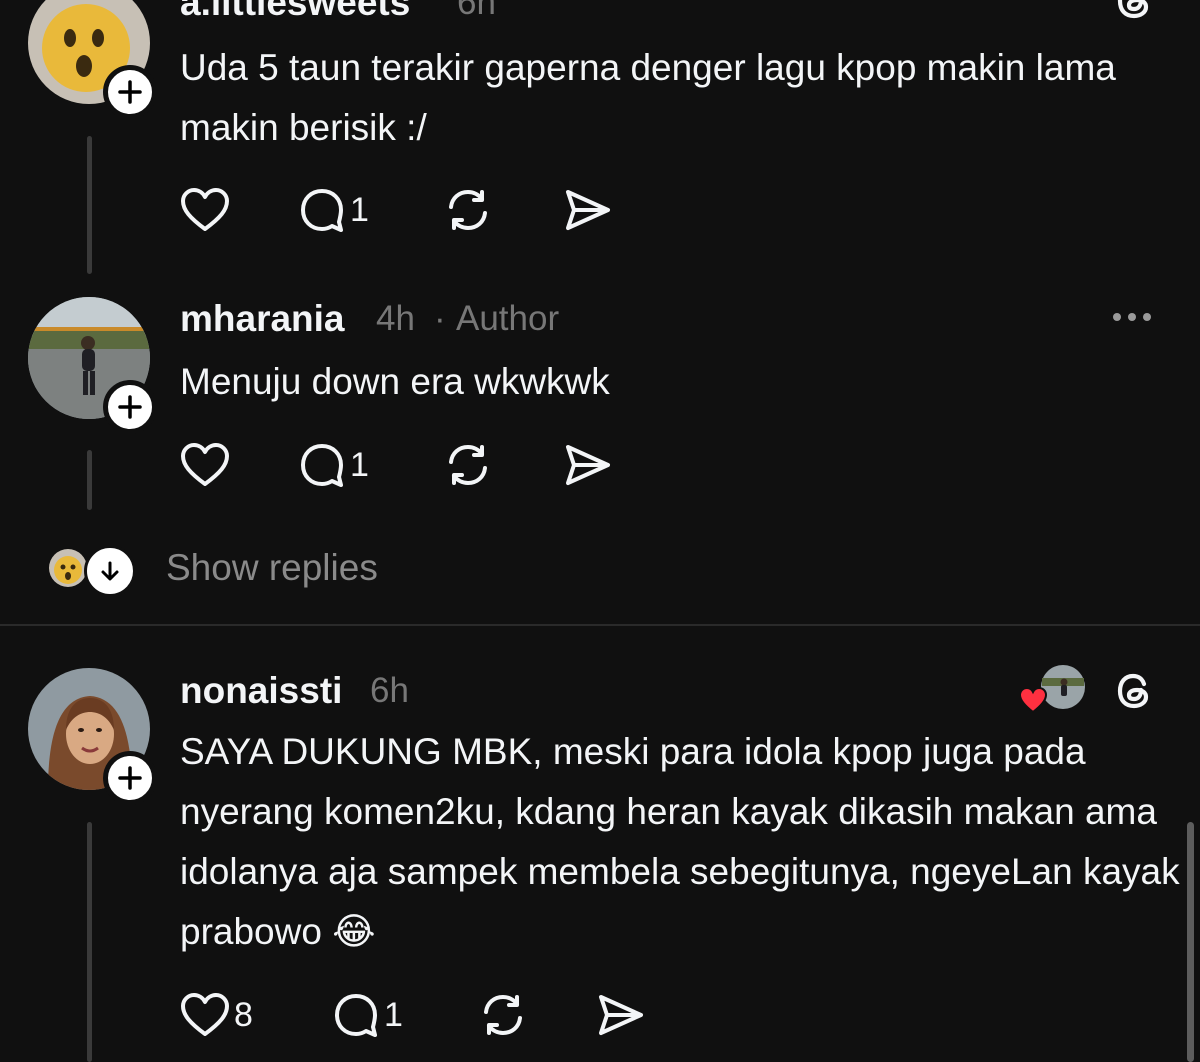 The height and width of the screenshot is (1062, 1200). Describe the element at coordinates (256, 1015) in the screenshot. I see `like-button: 8` at that location.